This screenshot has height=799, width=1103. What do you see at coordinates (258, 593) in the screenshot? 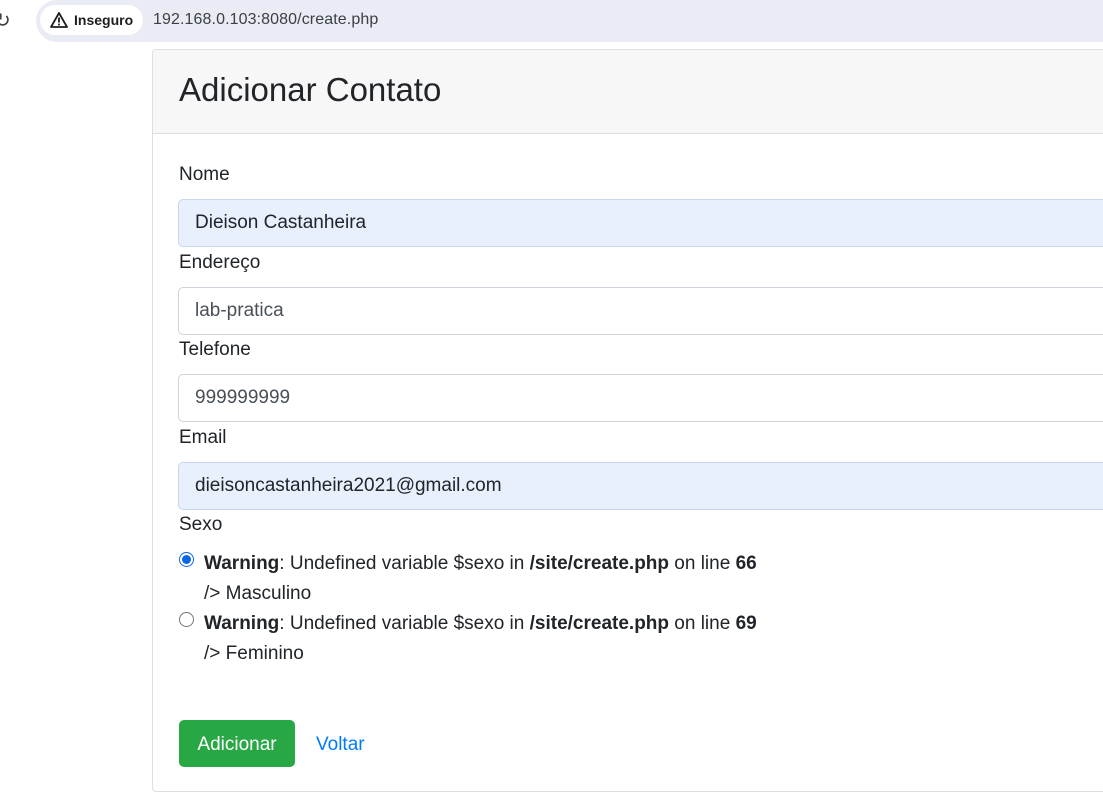
I see `radio-masculino-label: /> Masculino` at bounding box center [258, 593].